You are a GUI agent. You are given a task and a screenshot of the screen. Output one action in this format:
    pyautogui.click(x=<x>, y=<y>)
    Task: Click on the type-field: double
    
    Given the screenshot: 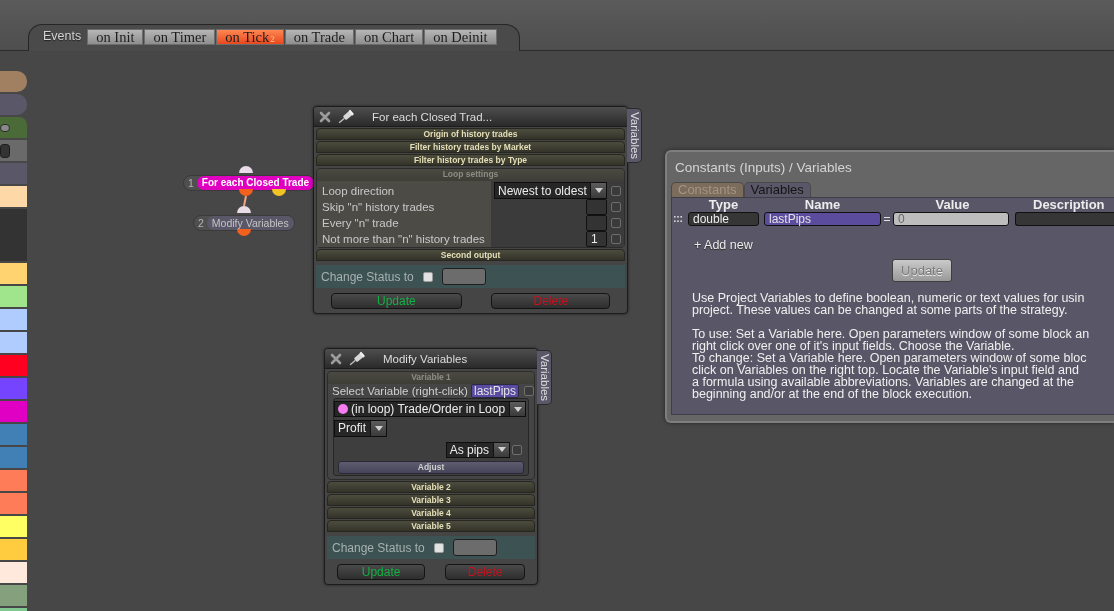 What is the action you would take?
    pyautogui.click(x=723, y=219)
    